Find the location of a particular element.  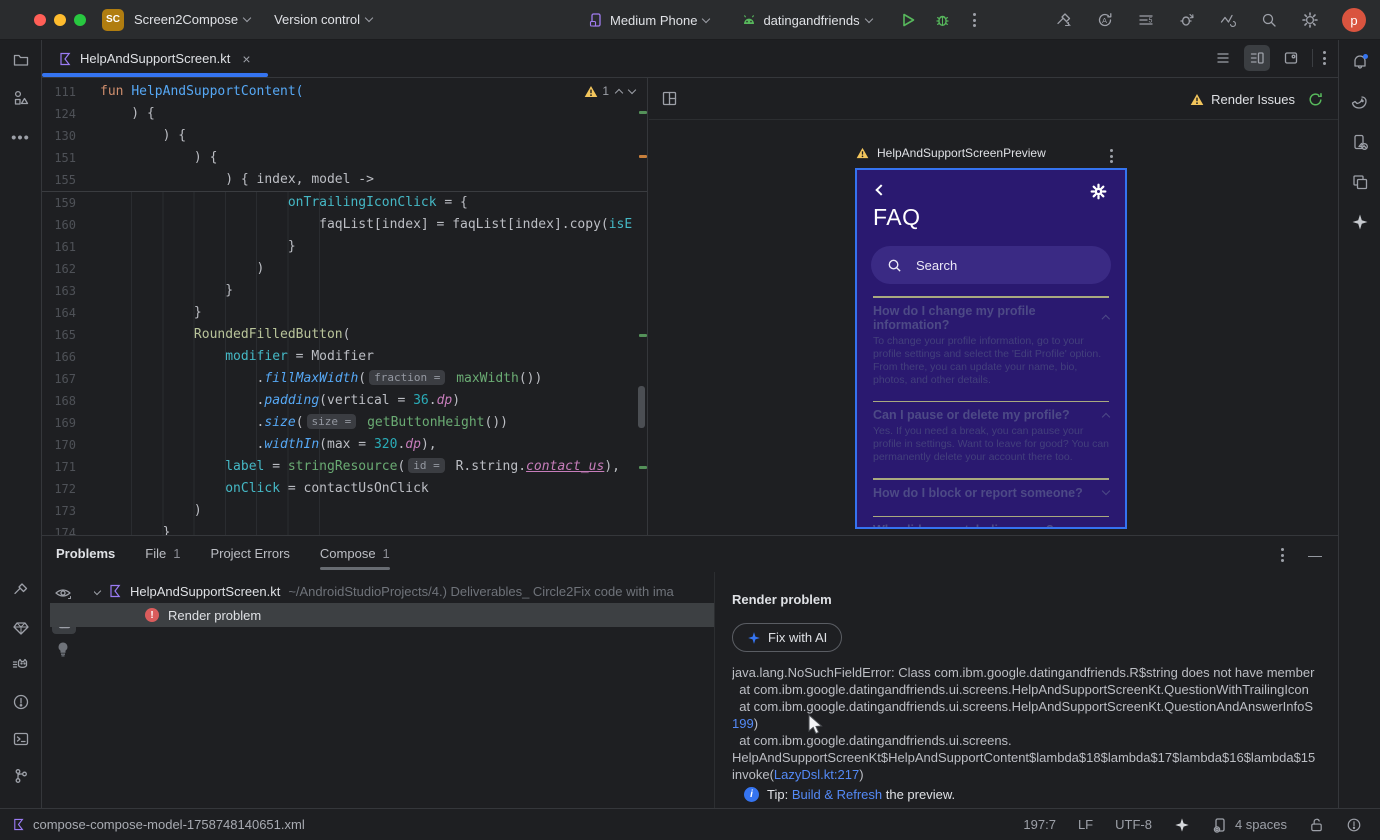

panel-splitter is located at coordinates (714, 690).